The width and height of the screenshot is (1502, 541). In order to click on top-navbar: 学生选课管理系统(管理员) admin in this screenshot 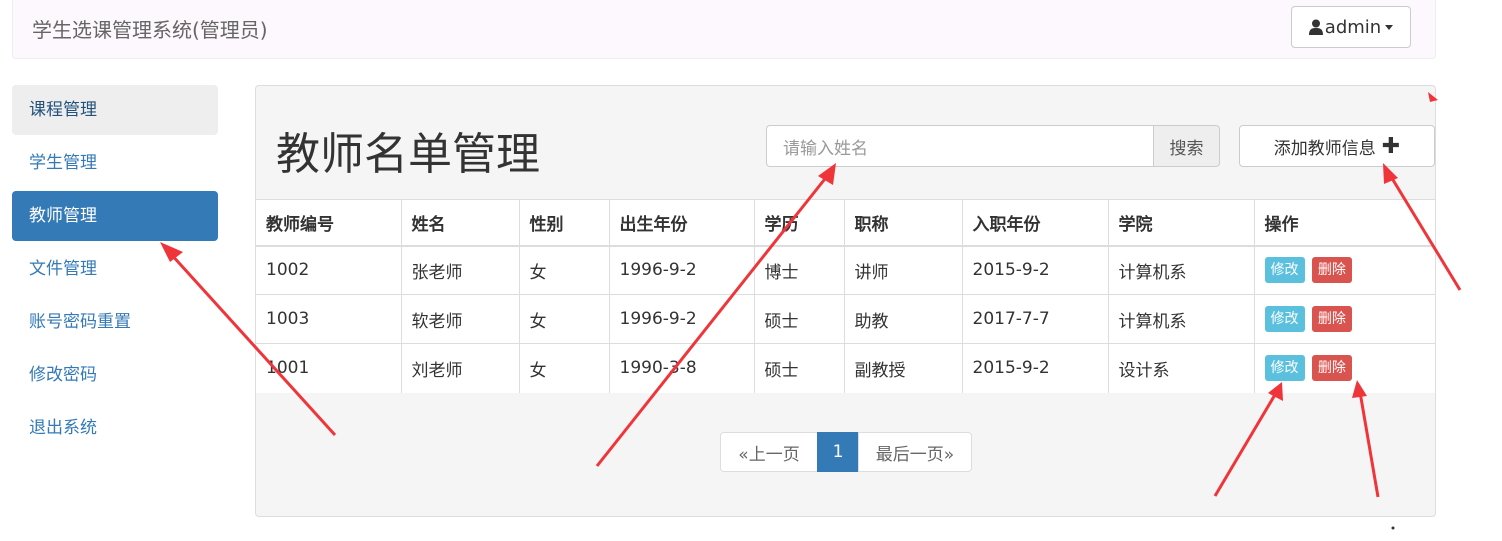, I will do `click(724, 29)`.